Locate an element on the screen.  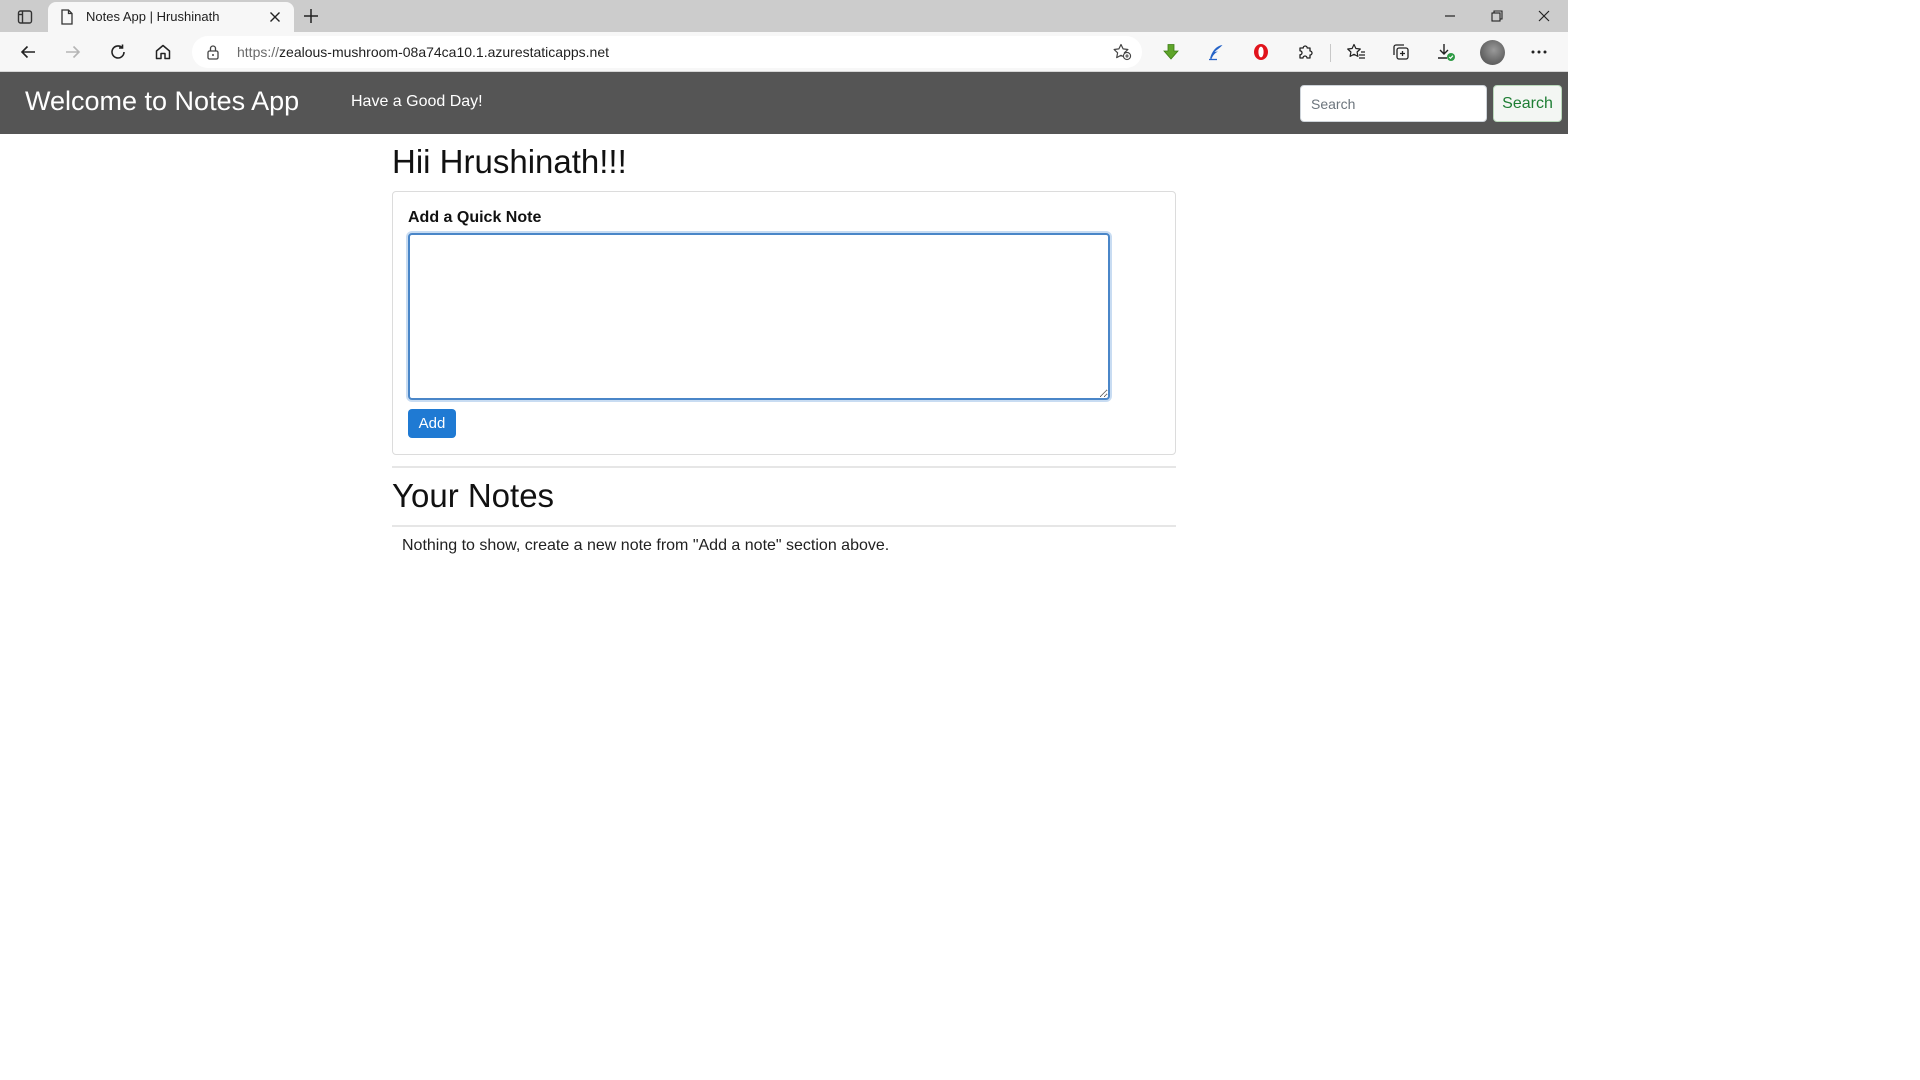
add-note-card: Add a Quick Note Add is located at coordinates (784, 323).